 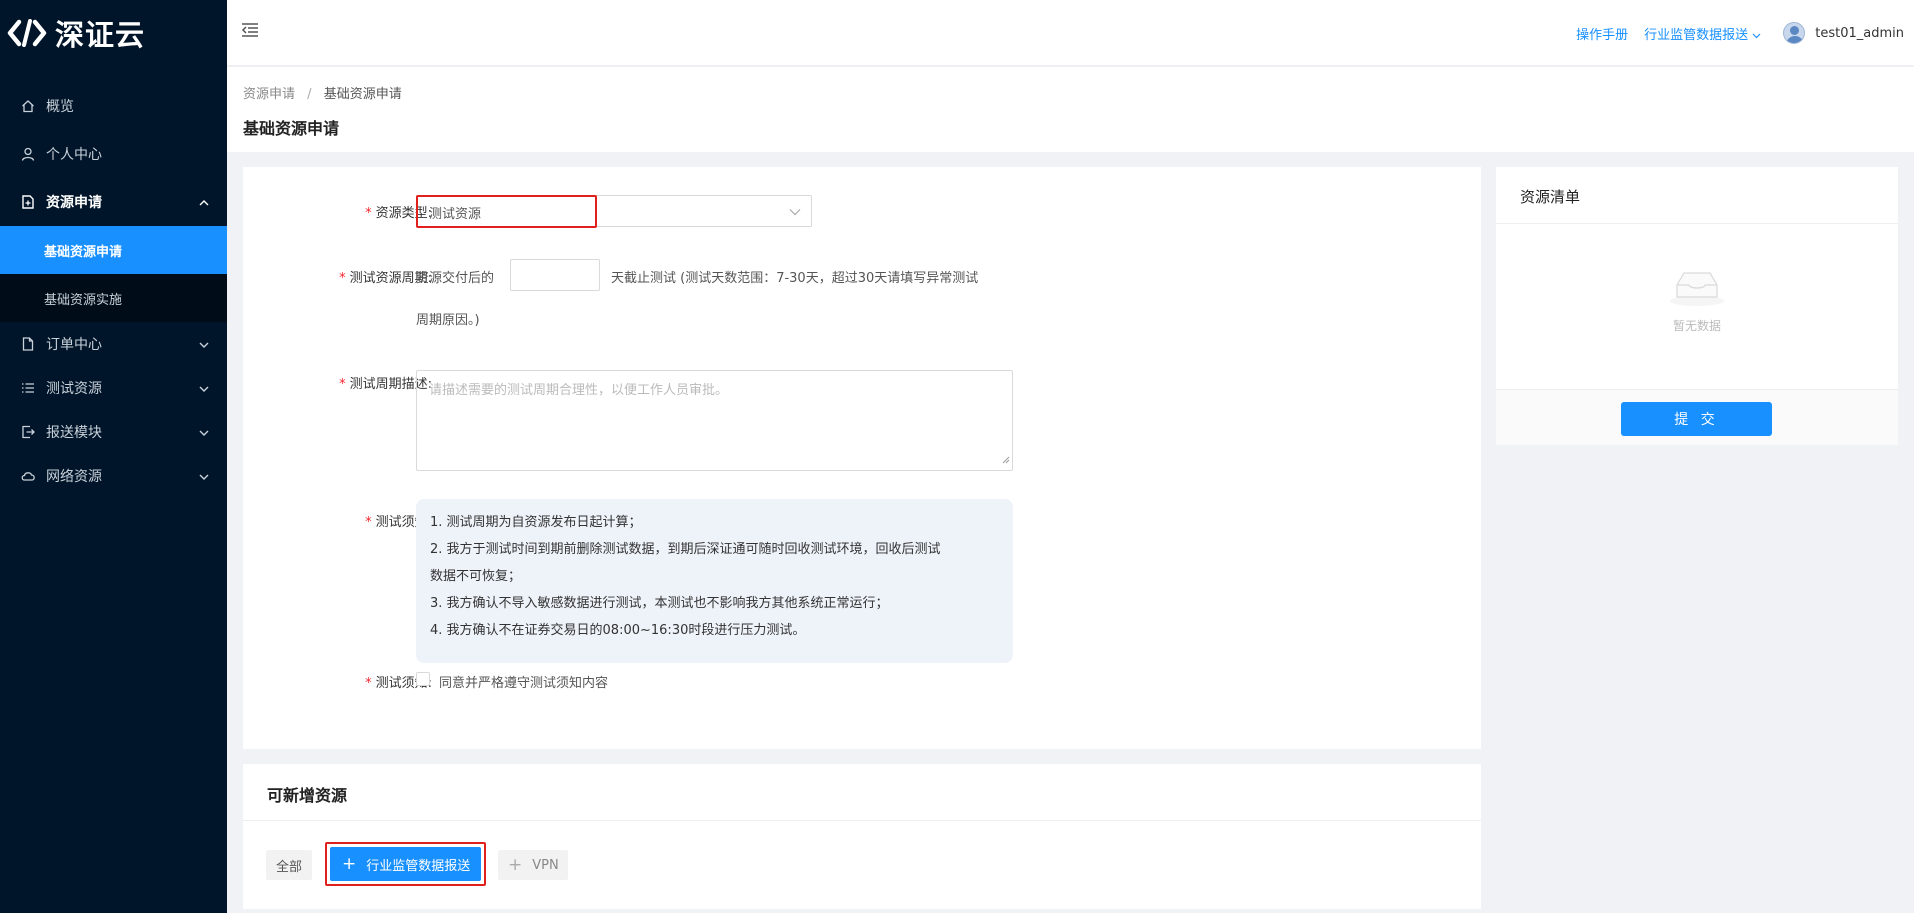 What do you see at coordinates (113, 106) in the screenshot?
I see `sidebar-item-overview: 概览` at bounding box center [113, 106].